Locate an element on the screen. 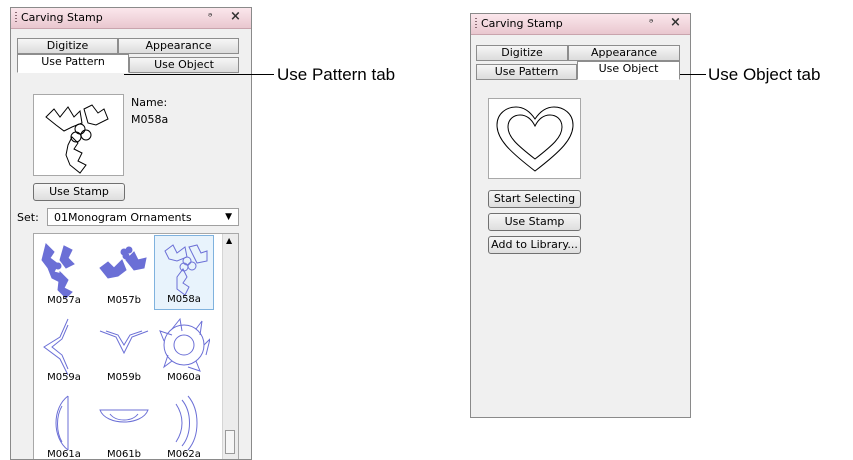 The width and height of the screenshot is (853, 460). pattern-cell: M059b is located at coordinates (124, 349).